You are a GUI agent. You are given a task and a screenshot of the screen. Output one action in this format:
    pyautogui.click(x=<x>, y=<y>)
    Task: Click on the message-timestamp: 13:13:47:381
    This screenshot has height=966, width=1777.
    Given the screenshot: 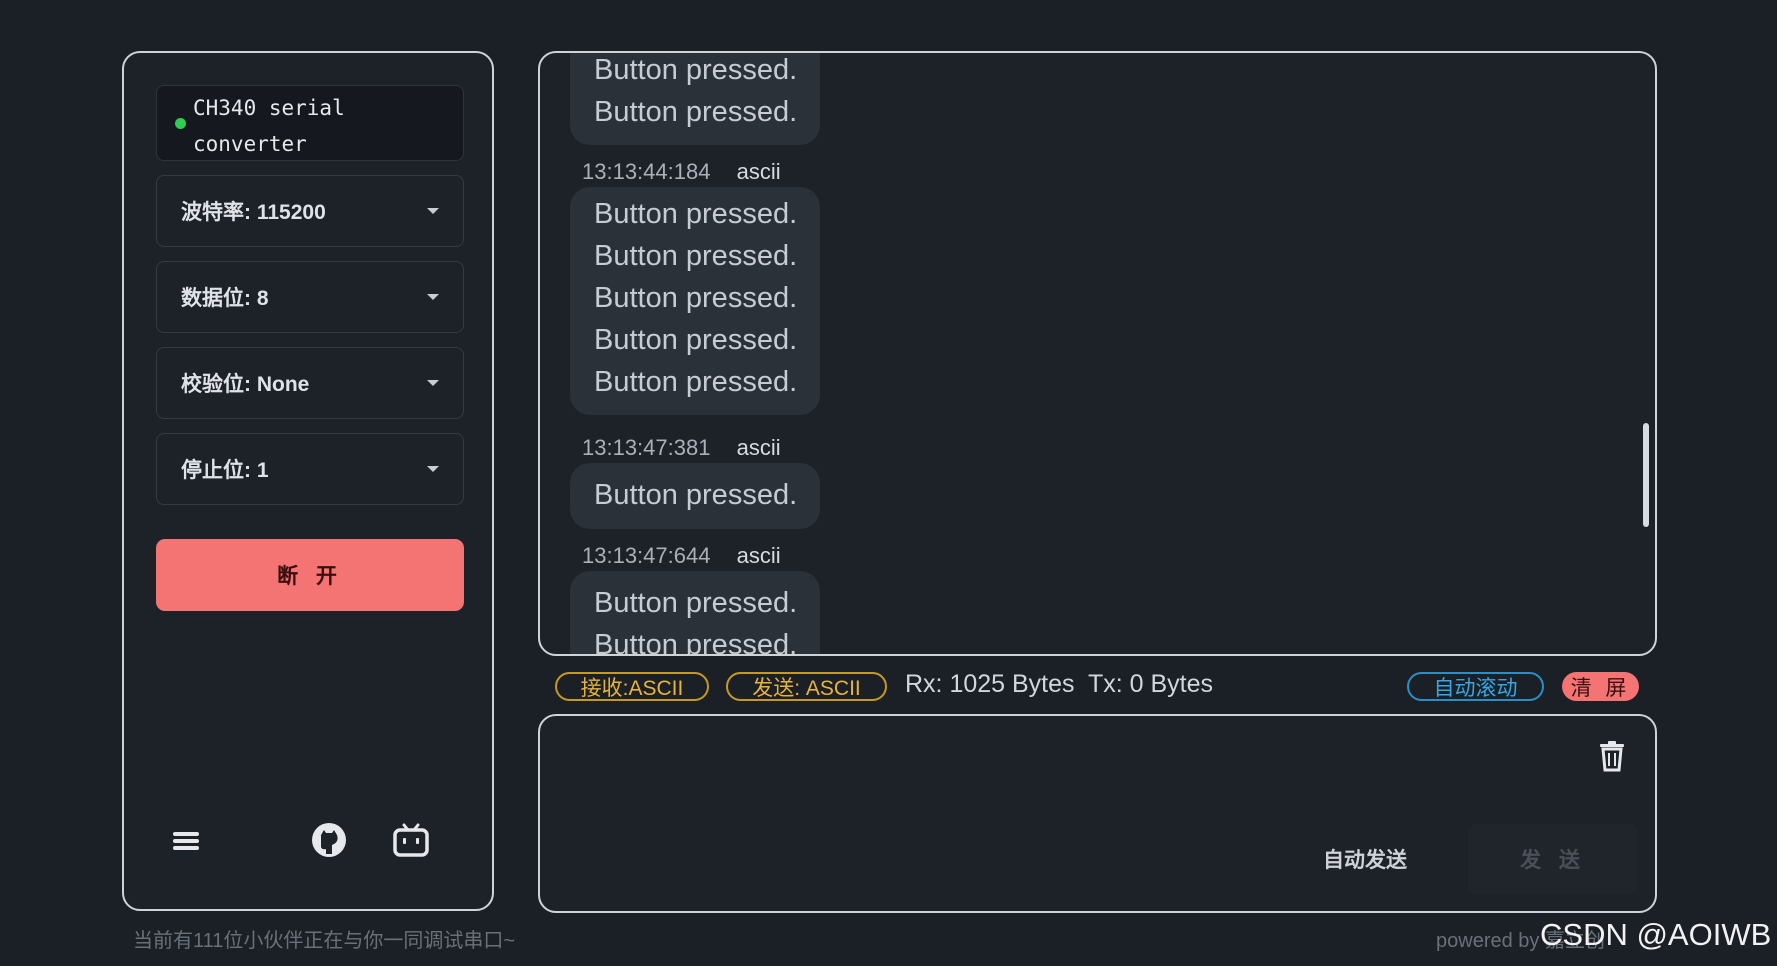 What is the action you would take?
    pyautogui.click(x=646, y=447)
    